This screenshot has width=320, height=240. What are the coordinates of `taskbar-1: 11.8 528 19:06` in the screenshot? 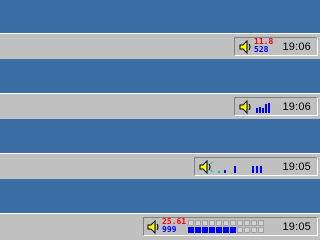 It's located at (160, 46).